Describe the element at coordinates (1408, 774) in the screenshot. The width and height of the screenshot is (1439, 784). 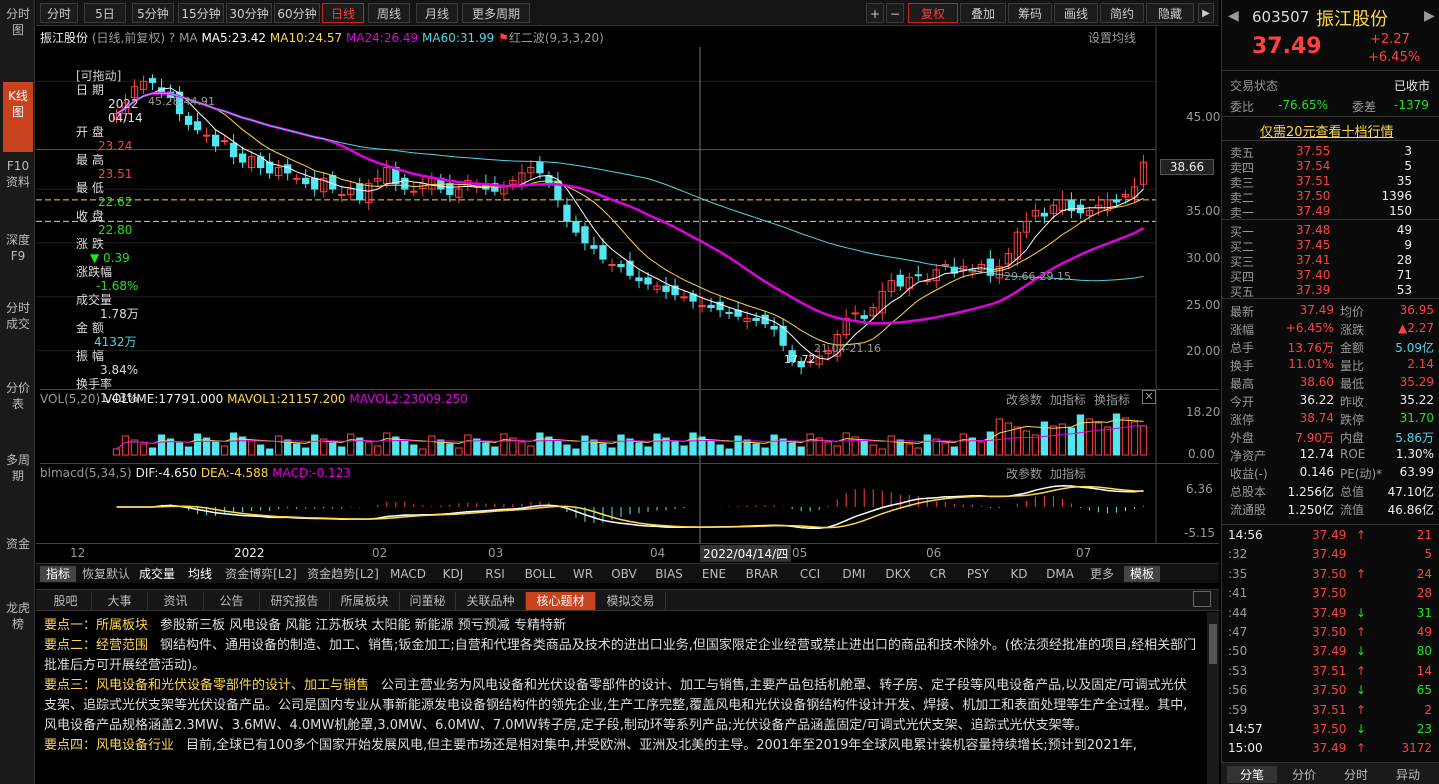
I see `detail-tab: 异动` at that location.